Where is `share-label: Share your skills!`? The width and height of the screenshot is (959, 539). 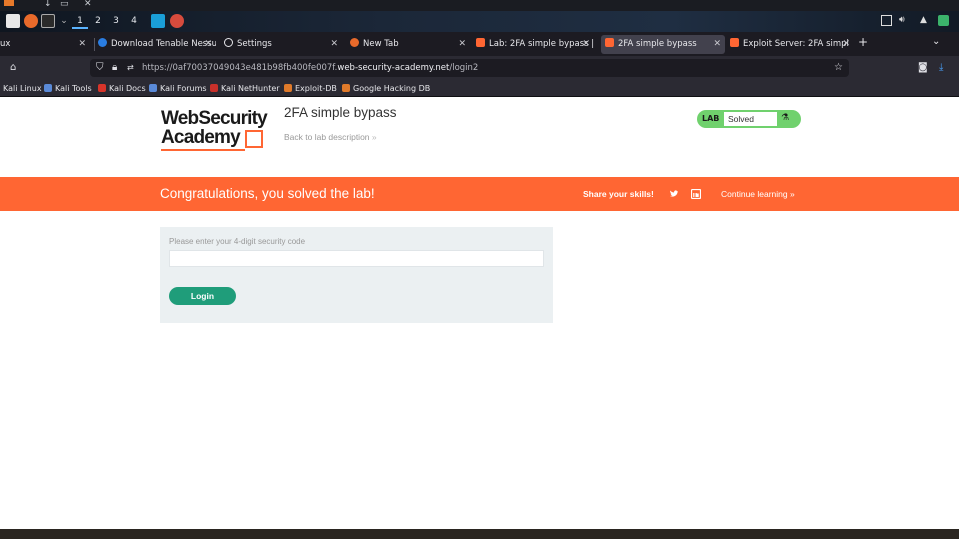
share-label: Share your skills! is located at coordinates (618, 194).